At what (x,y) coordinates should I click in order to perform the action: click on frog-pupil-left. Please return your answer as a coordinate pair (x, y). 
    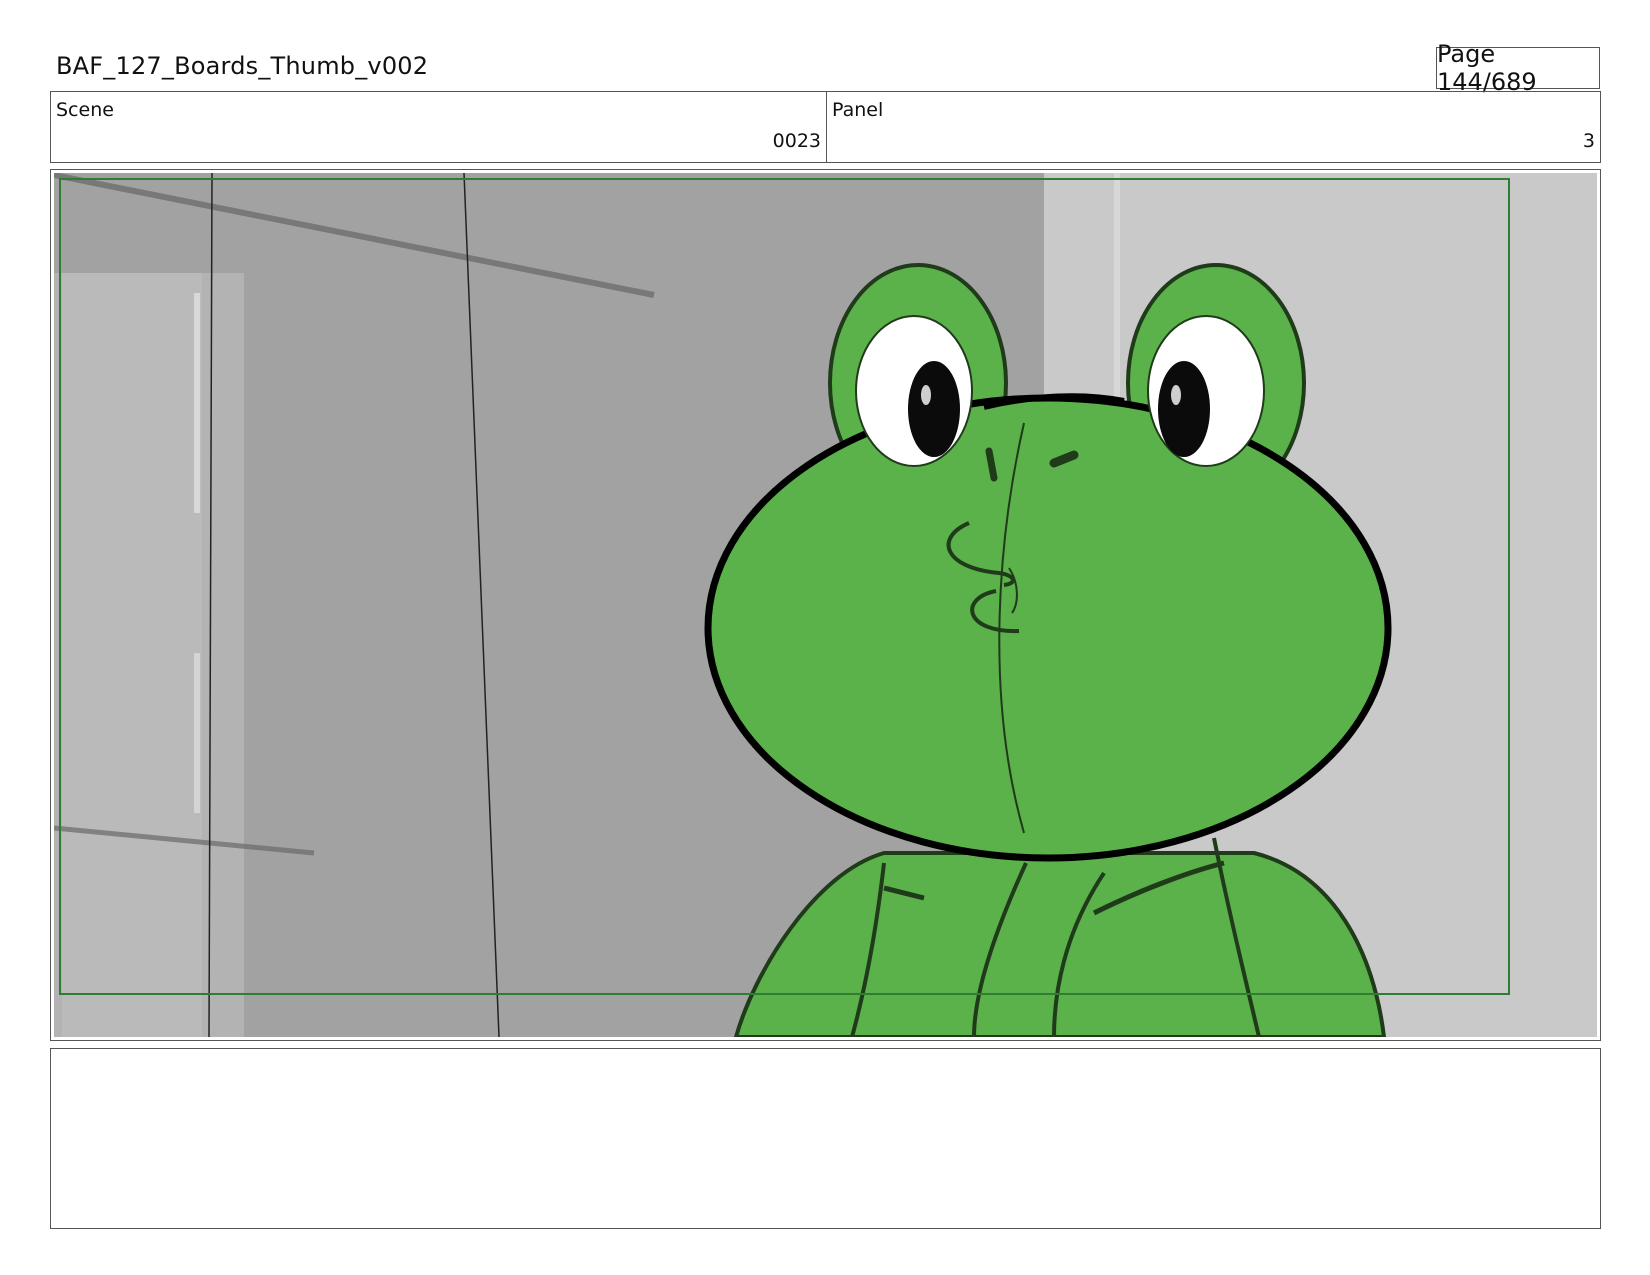
    Looking at the image, I should click on (934, 409).